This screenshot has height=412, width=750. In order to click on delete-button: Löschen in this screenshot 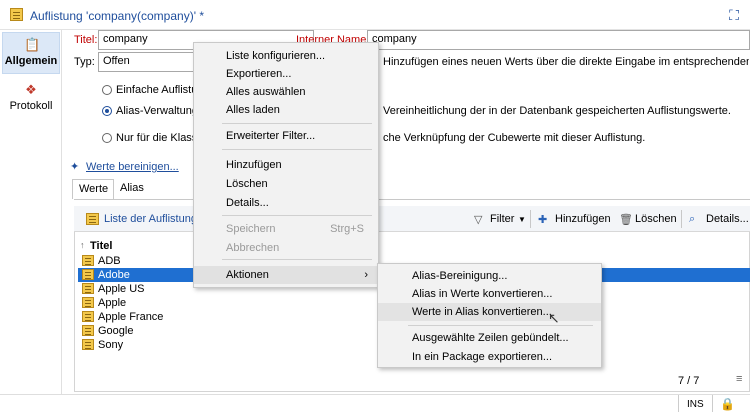, I will do `click(656, 219)`.